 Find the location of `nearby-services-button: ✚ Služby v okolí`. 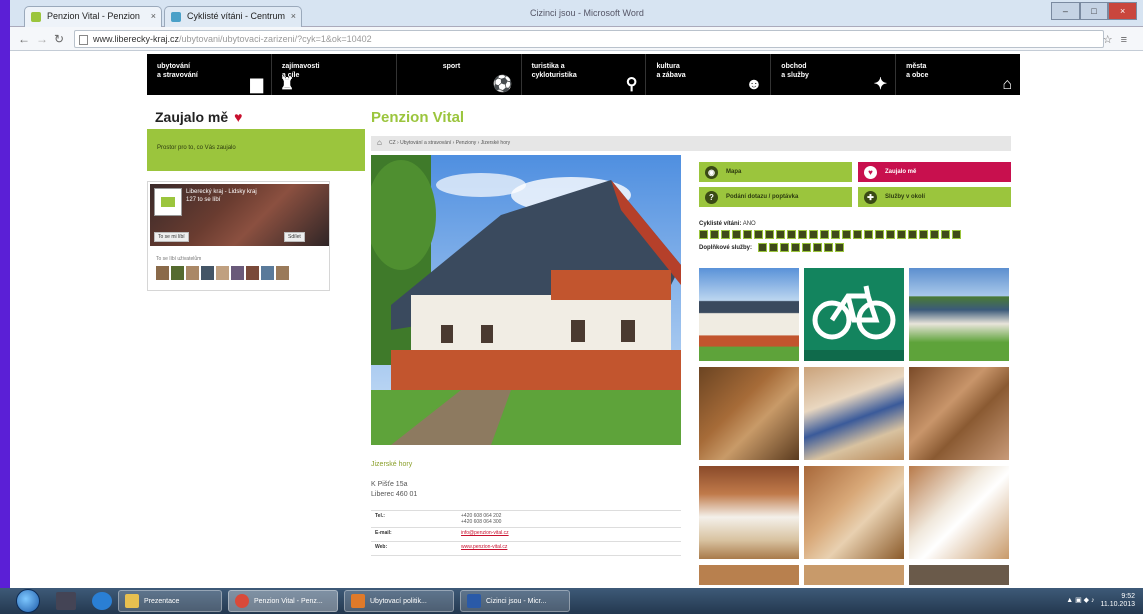

nearby-services-button: ✚ Služby v okolí is located at coordinates (934, 197).